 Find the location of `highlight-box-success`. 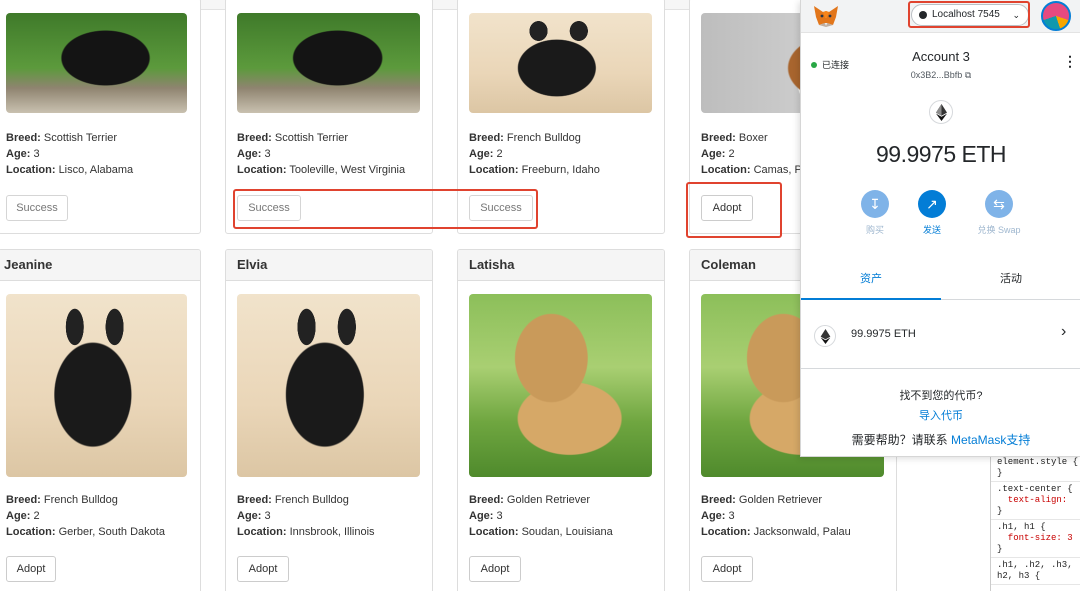

highlight-box-success is located at coordinates (385, 209).